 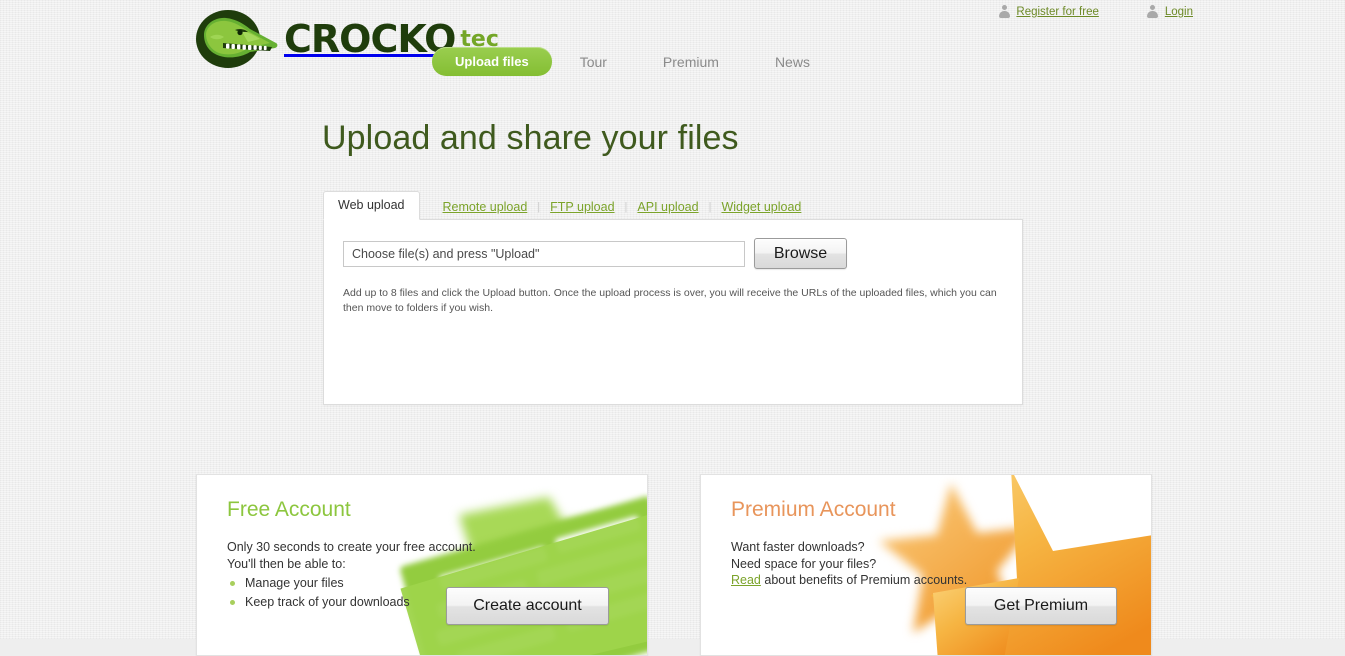 I want to click on logo-wordmark: CROCKO, so click(x=370, y=39).